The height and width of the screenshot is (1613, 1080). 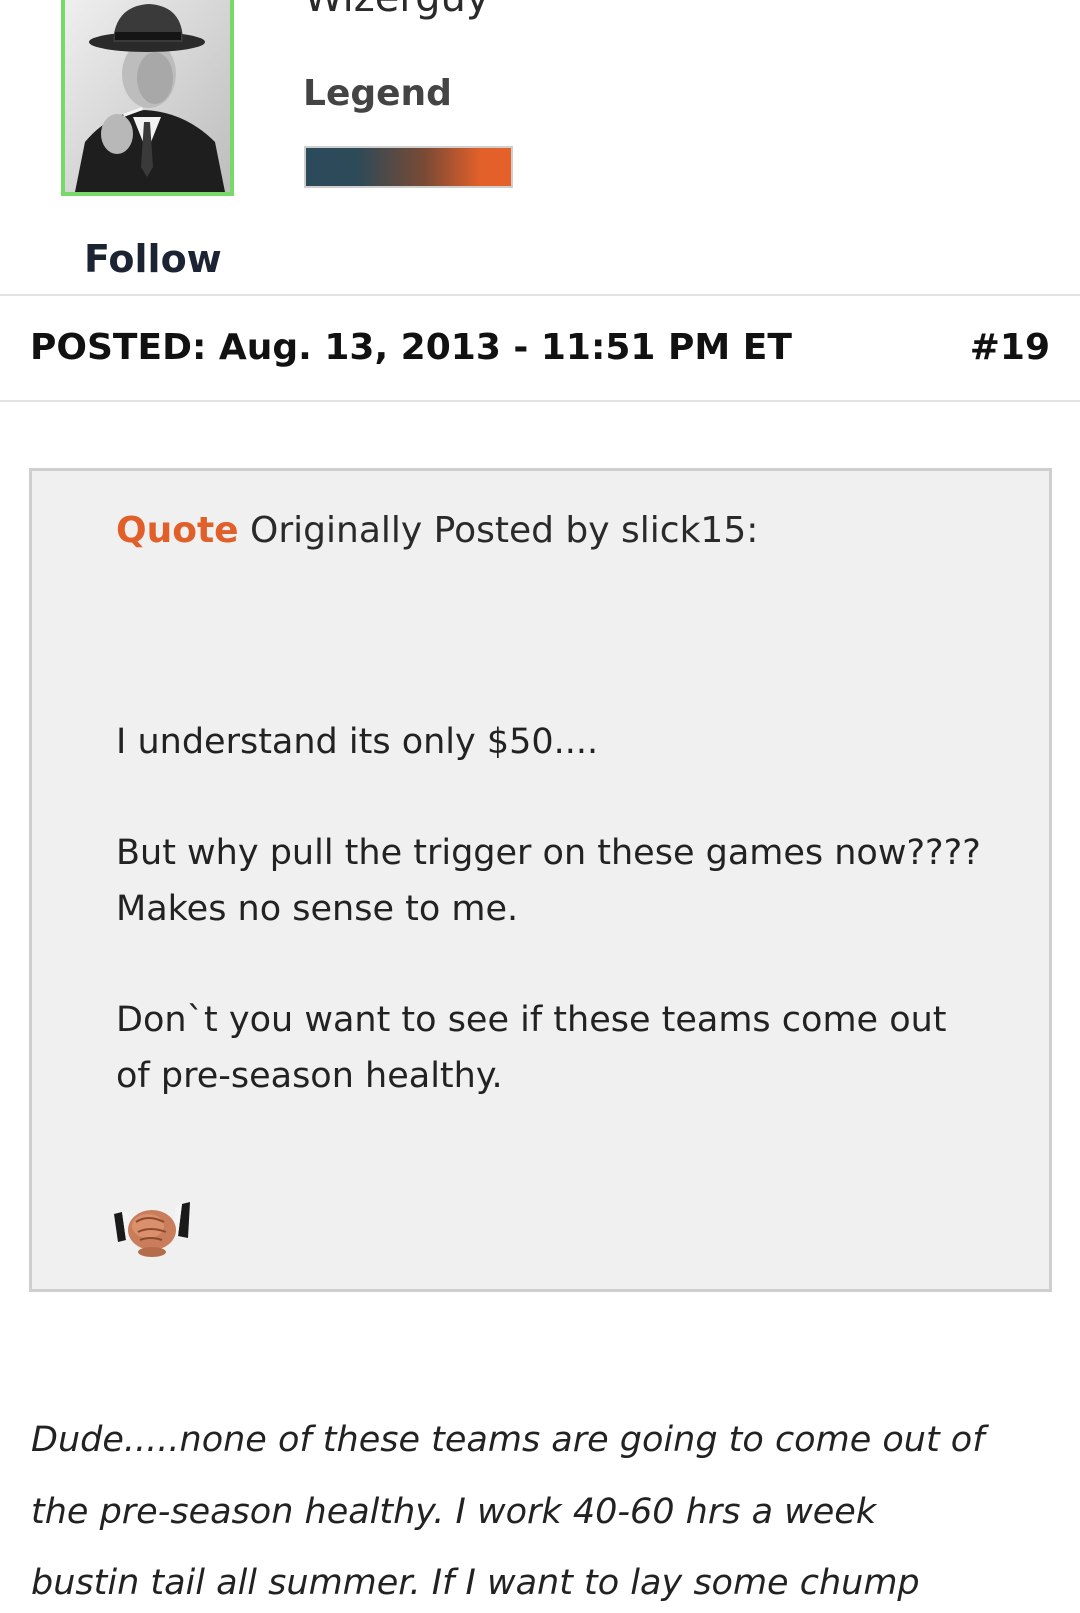 I want to click on quote-label: Quote, so click(x=177, y=530).